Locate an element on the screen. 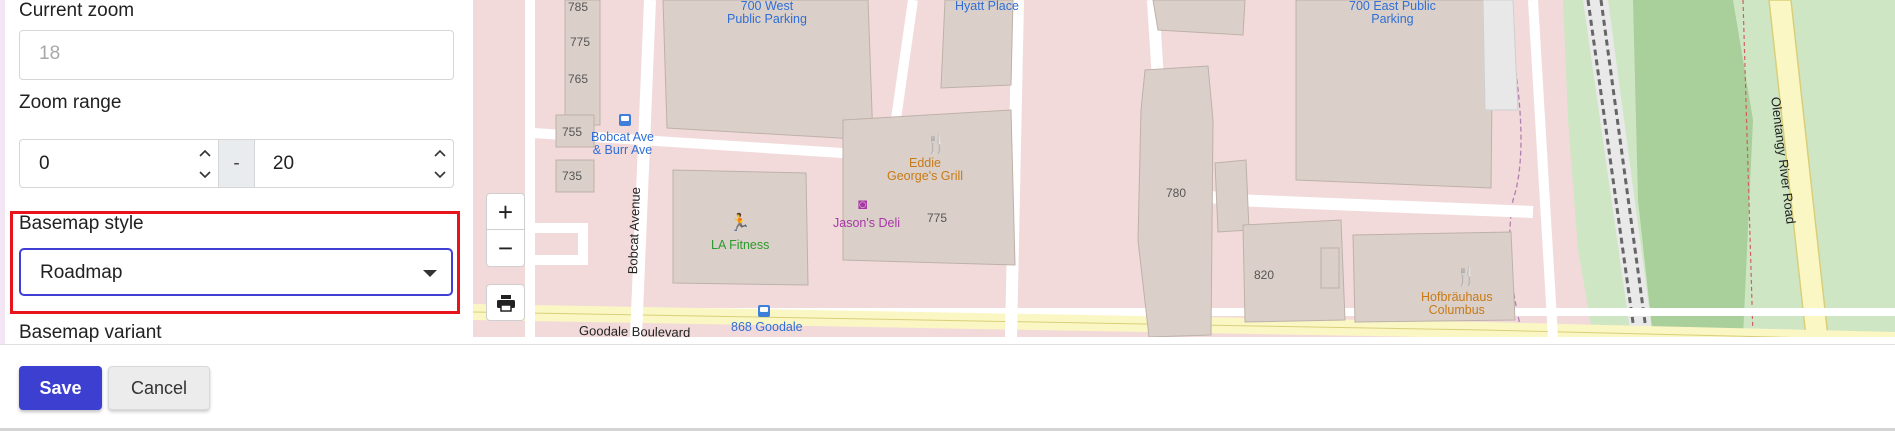 This screenshot has height=431, width=1895. zoom-range-label: Zoom range is located at coordinates (70, 102).